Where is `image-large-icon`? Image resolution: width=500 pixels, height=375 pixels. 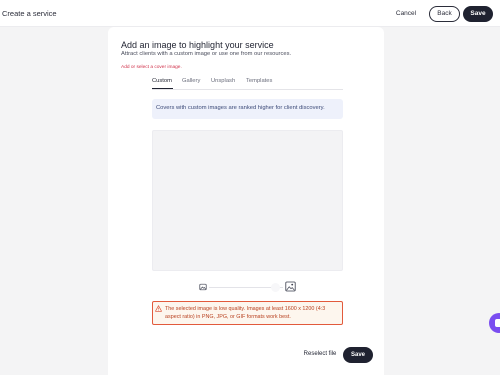
image-large-icon is located at coordinates (290, 286).